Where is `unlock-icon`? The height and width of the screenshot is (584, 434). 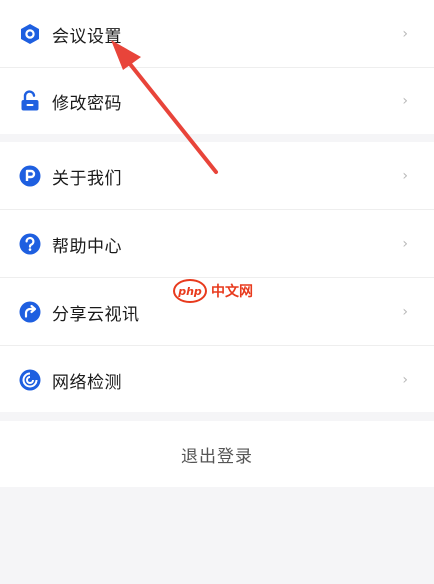
unlock-icon is located at coordinates (30, 101).